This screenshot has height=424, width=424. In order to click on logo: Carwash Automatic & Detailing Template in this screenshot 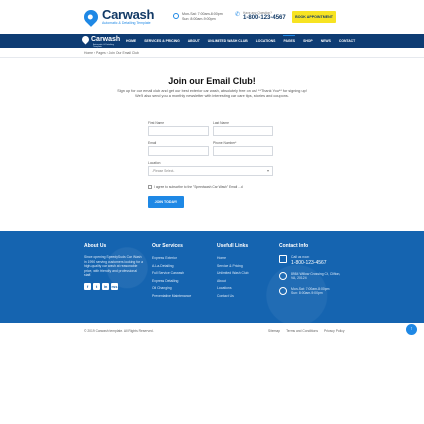, I will do `click(118, 17)`.